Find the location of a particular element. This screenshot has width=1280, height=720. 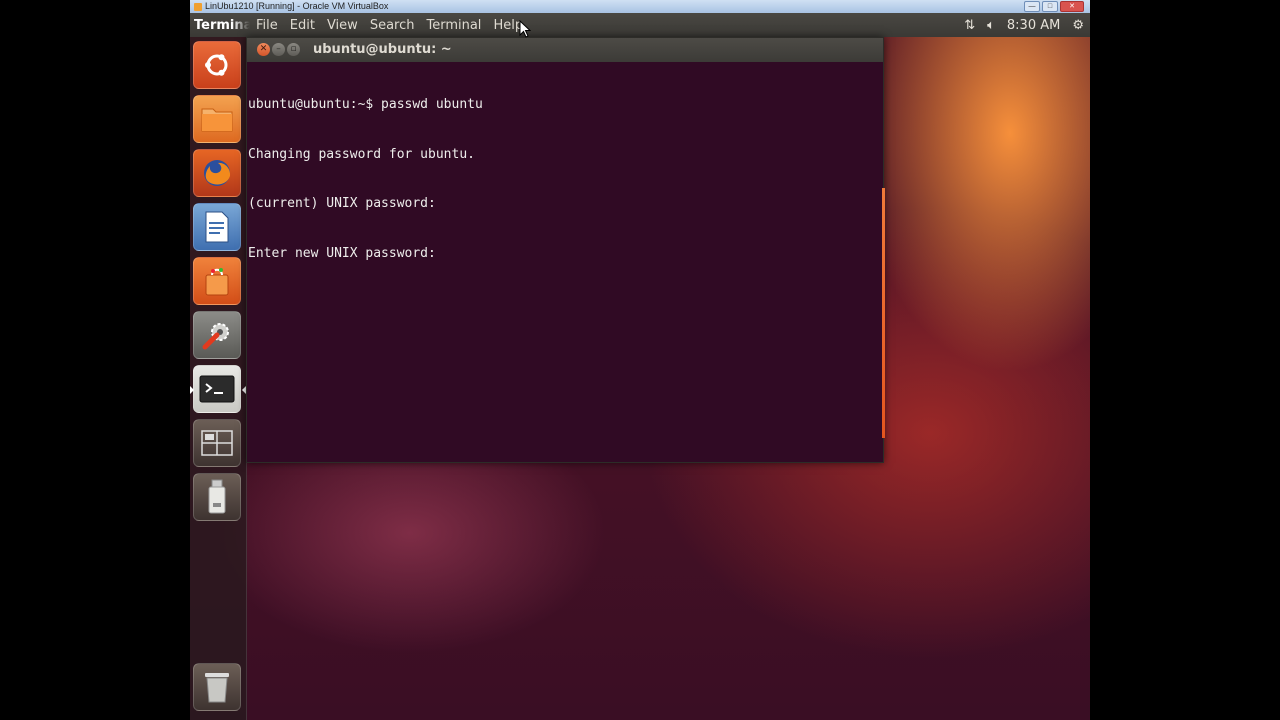

launcher-firefox is located at coordinates (217, 173).